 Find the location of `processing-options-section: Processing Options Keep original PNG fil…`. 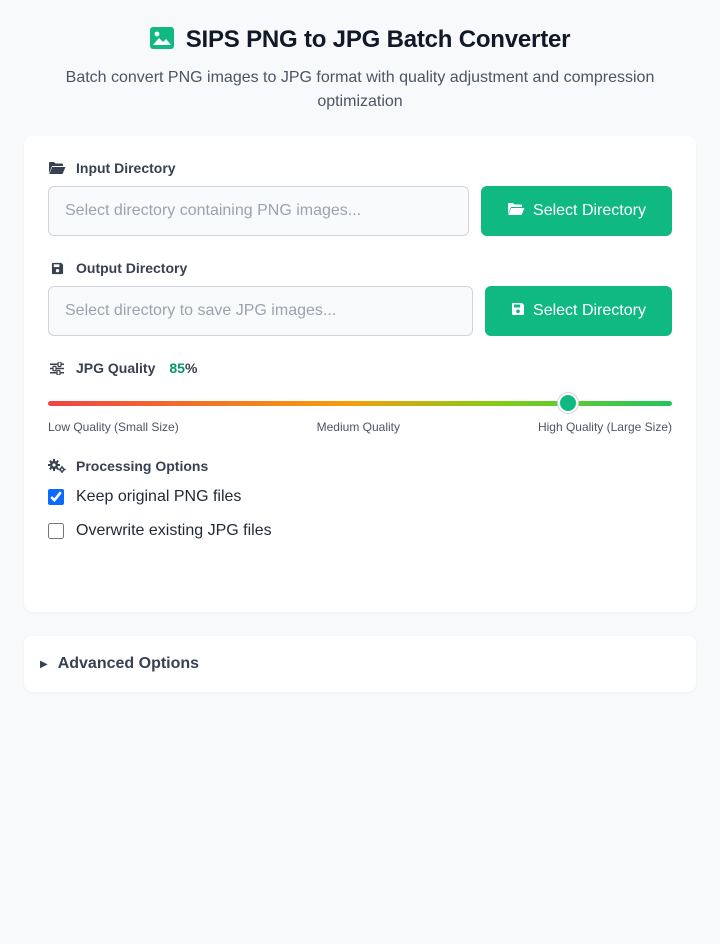

processing-options-section: Processing Options Keep original PNG fil… is located at coordinates (360, 499).